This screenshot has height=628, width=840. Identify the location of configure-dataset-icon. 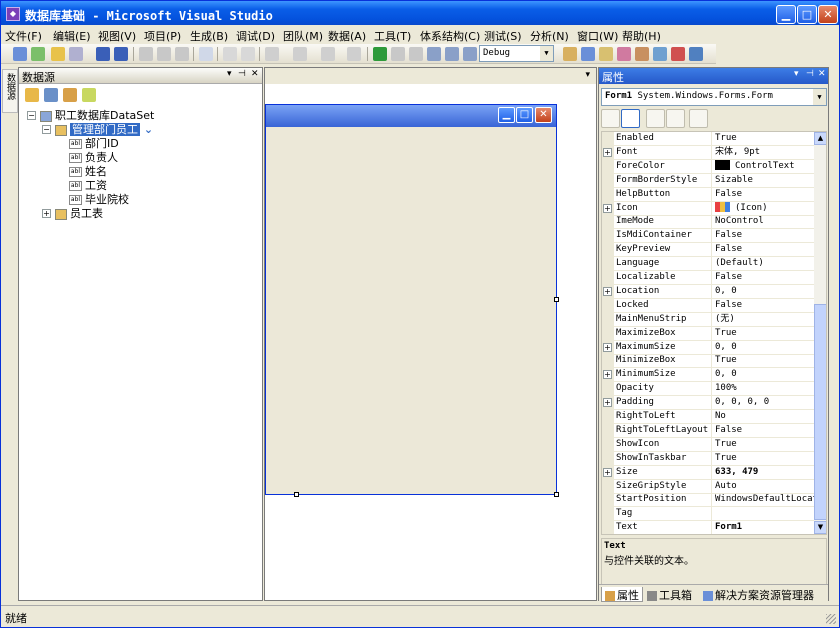
(70, 95).